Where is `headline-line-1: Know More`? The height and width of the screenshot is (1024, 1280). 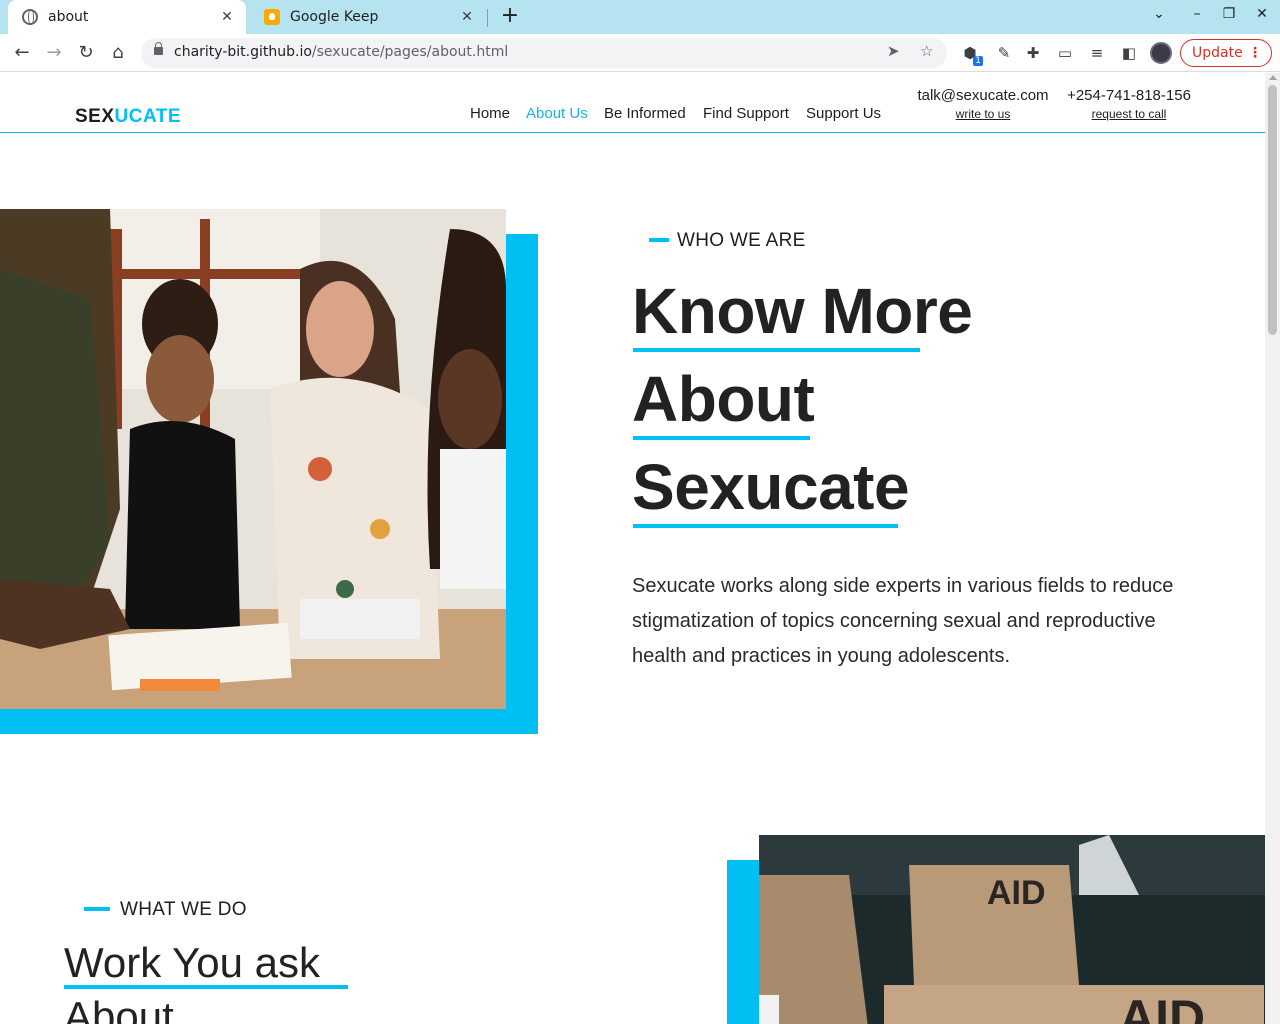
headline-line-1: Know More is located at coordinates (802, 311).